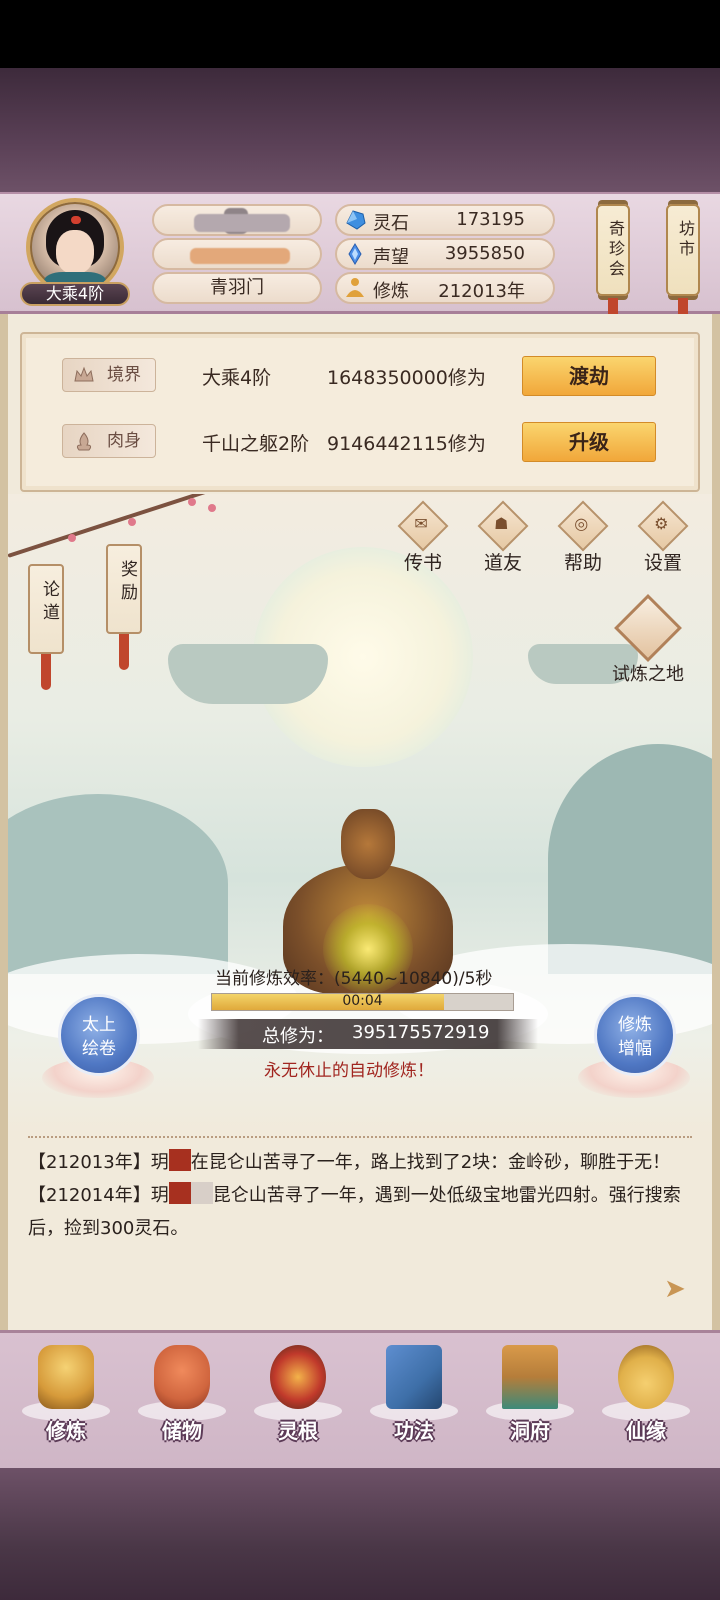 The height and width of the screenshot is (1600, 720). I want to click on nav-cultivate: 修炼, so click(66, 1399).